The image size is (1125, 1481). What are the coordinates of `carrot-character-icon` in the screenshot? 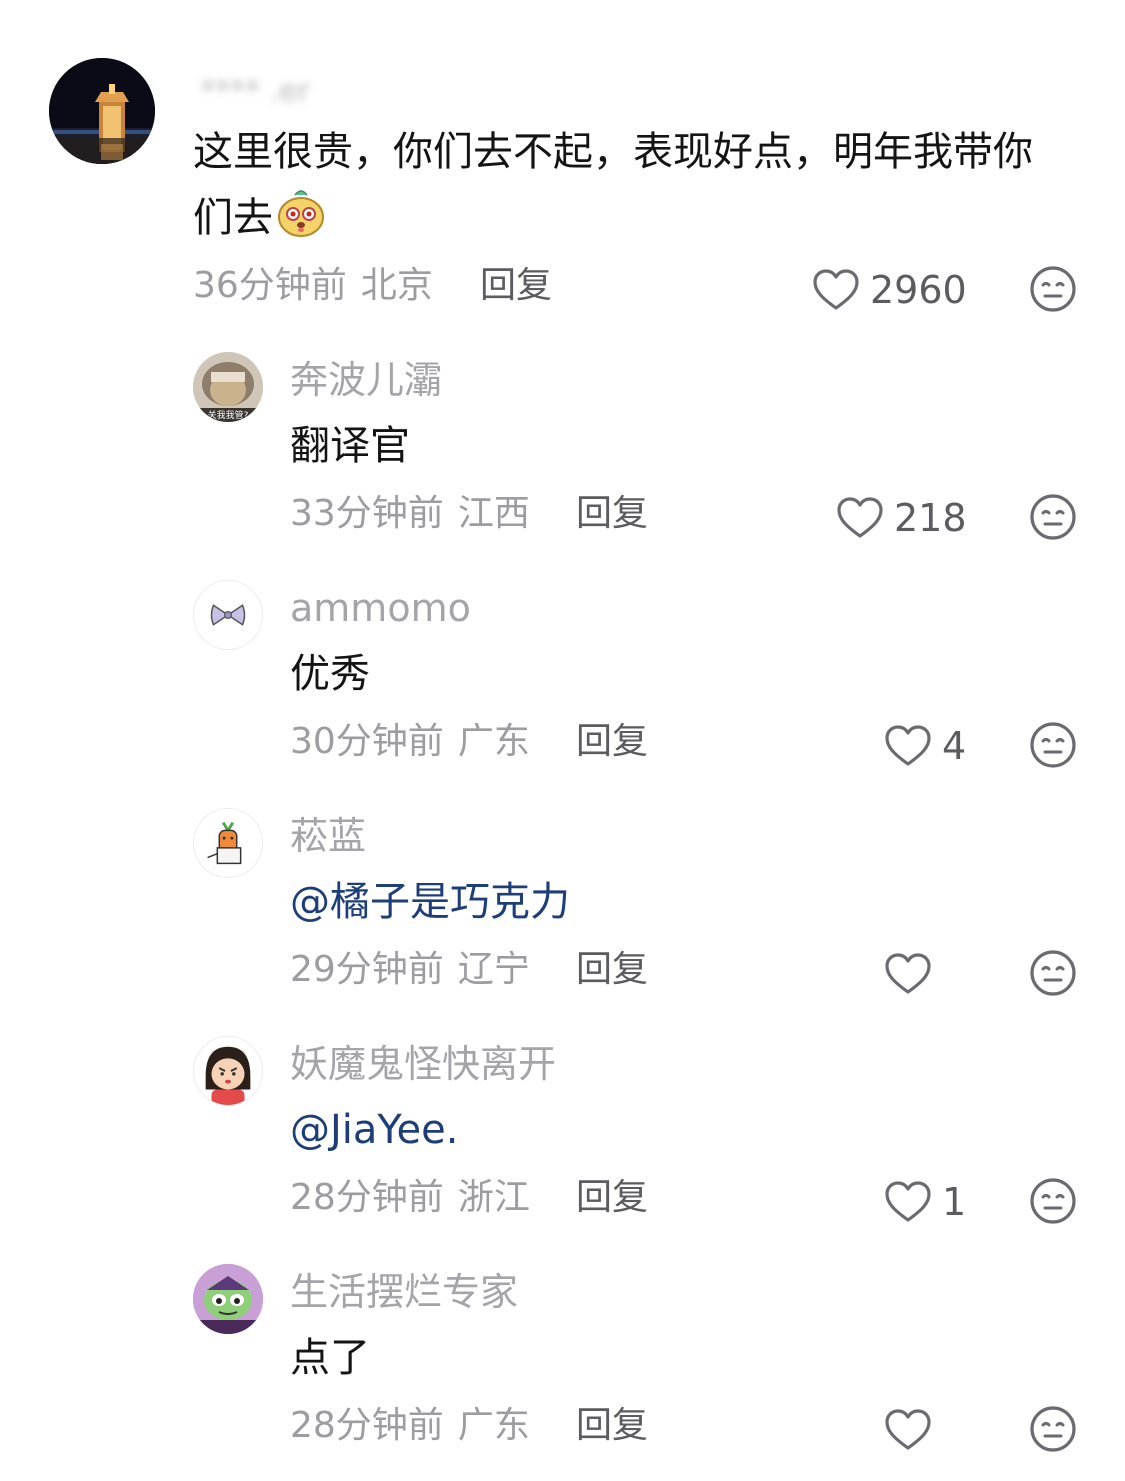 It's located at (228, 843).